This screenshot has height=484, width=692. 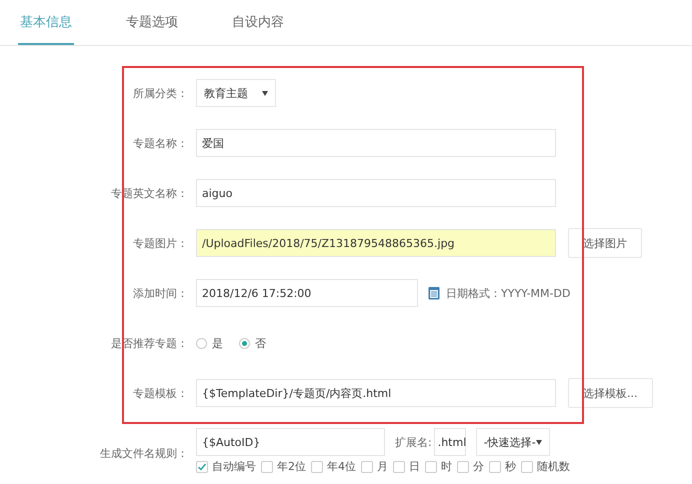 What do you see at coordinates (510, 466) in the screenshot?
I see `checkbox-label: 秒` at bounding box center [510, 466].